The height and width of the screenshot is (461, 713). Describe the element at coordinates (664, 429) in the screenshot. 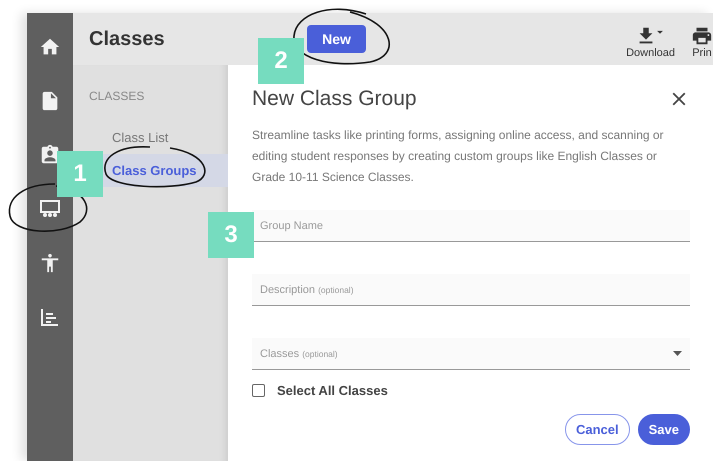

I see `save-button: Save` at that location.